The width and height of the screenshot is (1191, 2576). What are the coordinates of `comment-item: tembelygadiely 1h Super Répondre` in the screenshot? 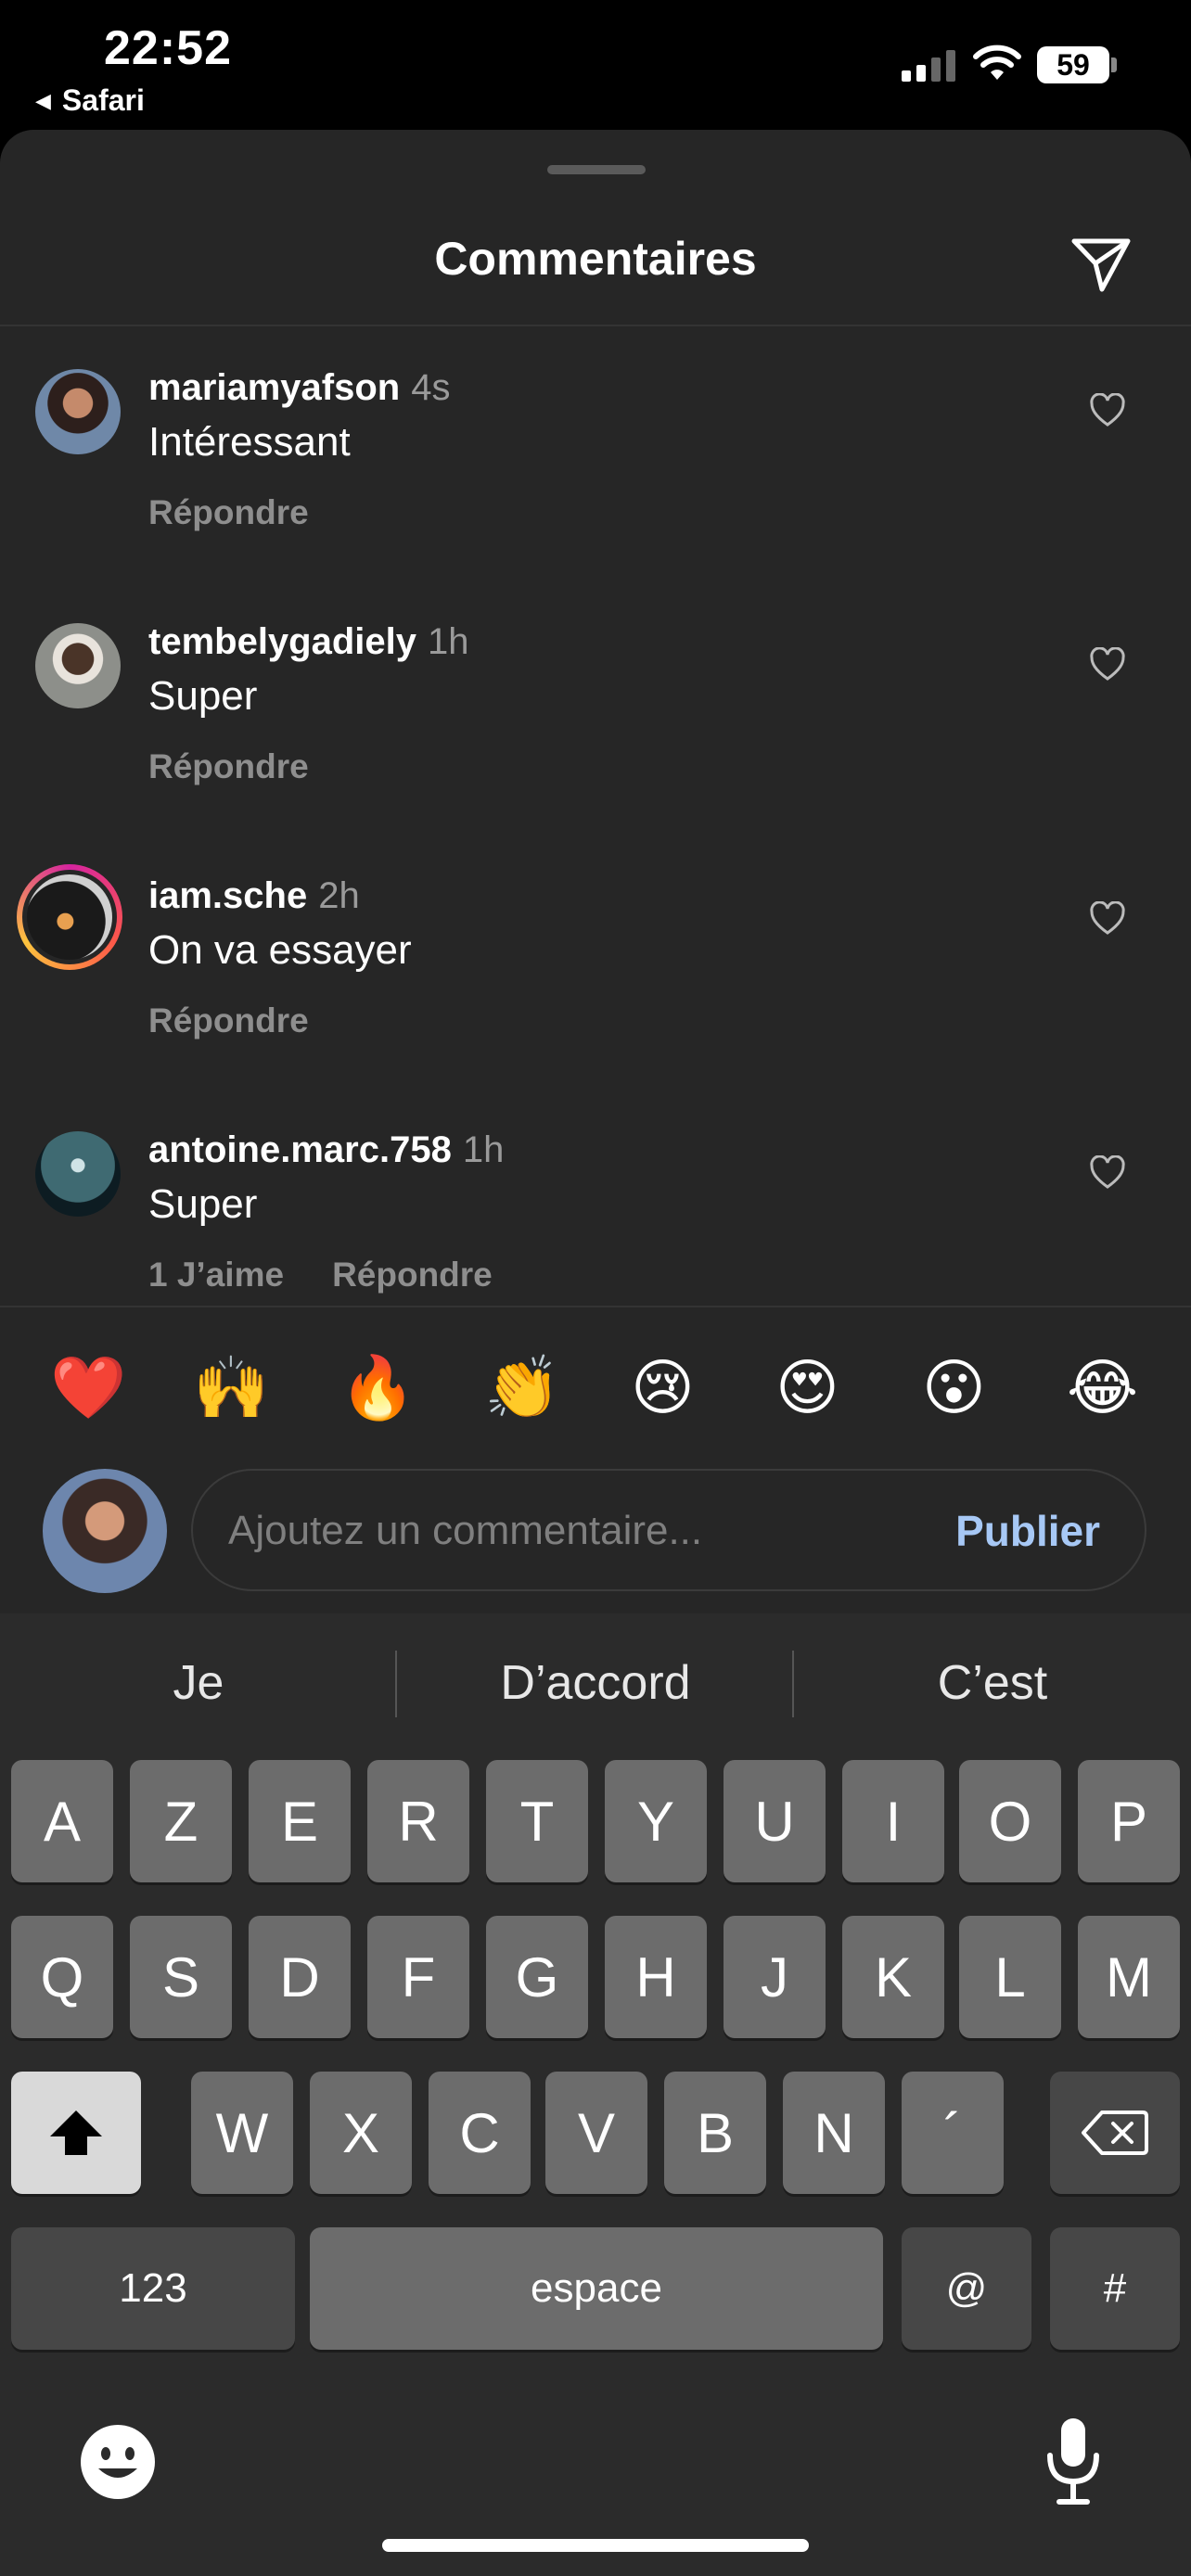 It's located at (595, 742).